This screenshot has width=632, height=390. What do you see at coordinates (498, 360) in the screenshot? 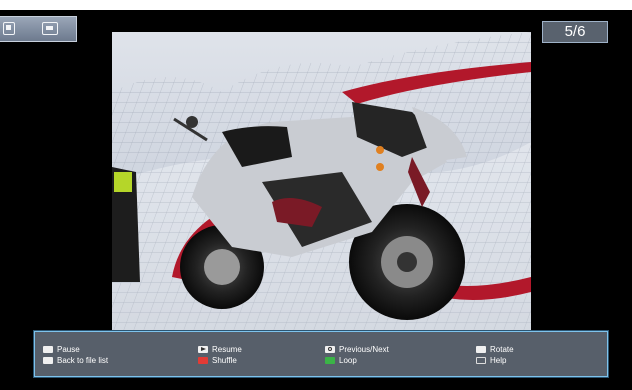
I see `help-label: Help` at bounding box center [498, 360].